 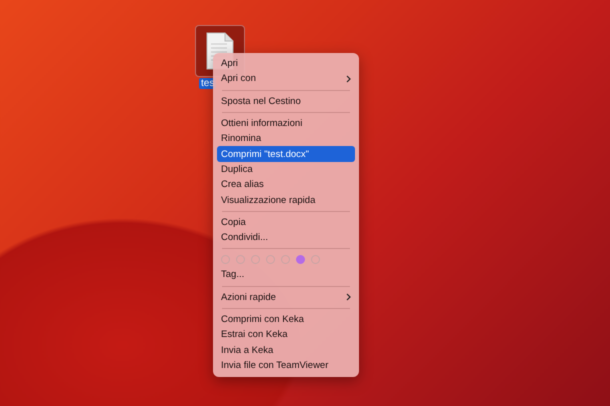 What do you see at coordinates (286, 138) in the screenshot?
I see `menu-item: Rinomina` at bounding box center [286, 138].